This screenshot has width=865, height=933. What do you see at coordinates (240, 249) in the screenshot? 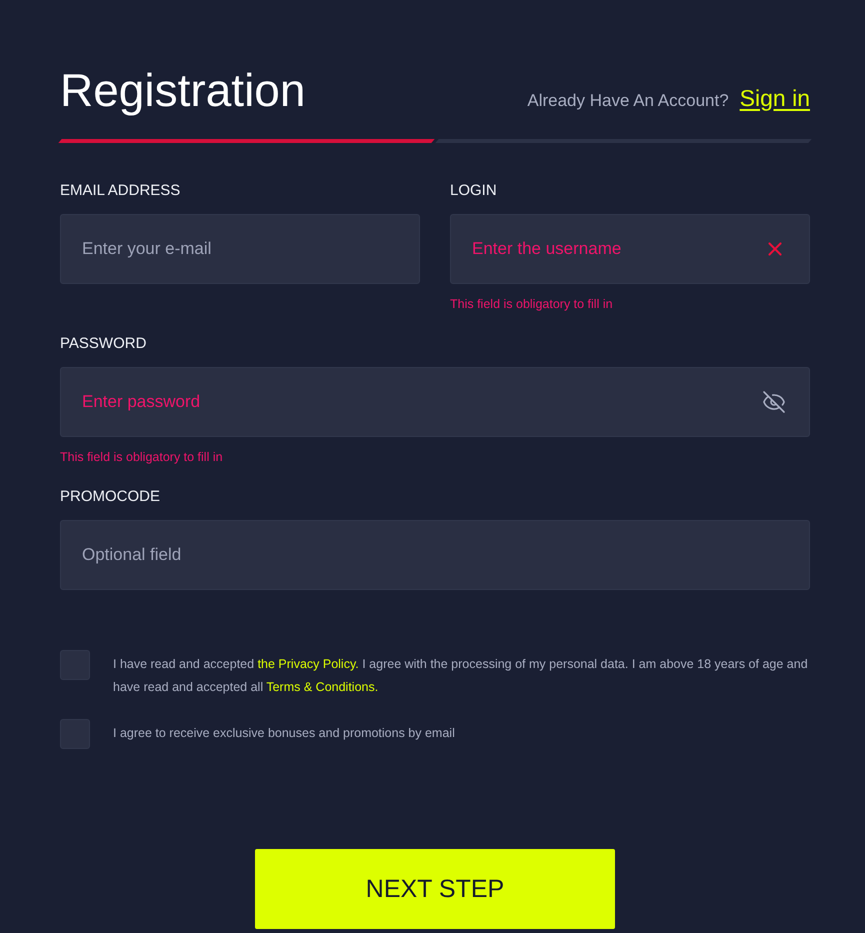
I see `email-field: Enter your e-mail` at bounding box center [240, 249].